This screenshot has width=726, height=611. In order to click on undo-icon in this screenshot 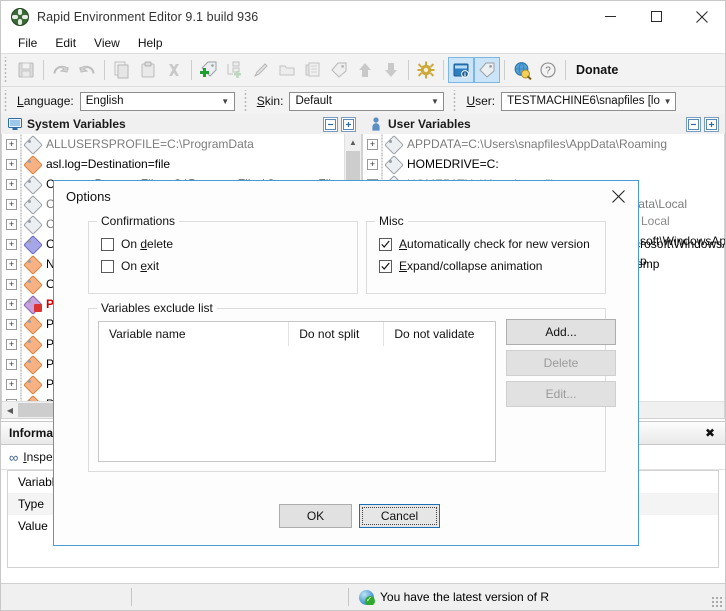, I will do `click(61, 70)`.